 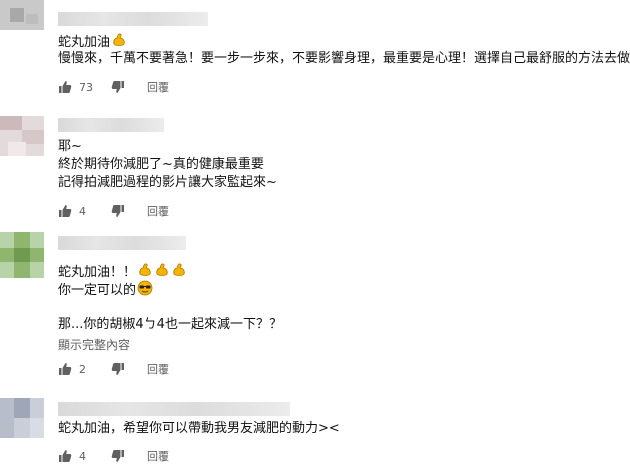 I want to click on comment-actions: 2 回覆, so click(x=113, y=369).